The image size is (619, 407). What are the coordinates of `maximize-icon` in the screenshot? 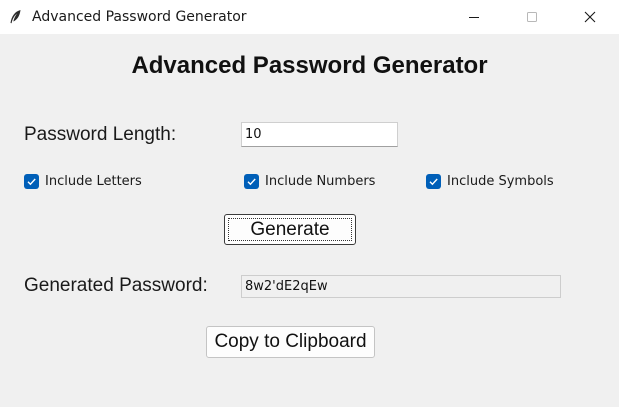 It's located at (532, 17).